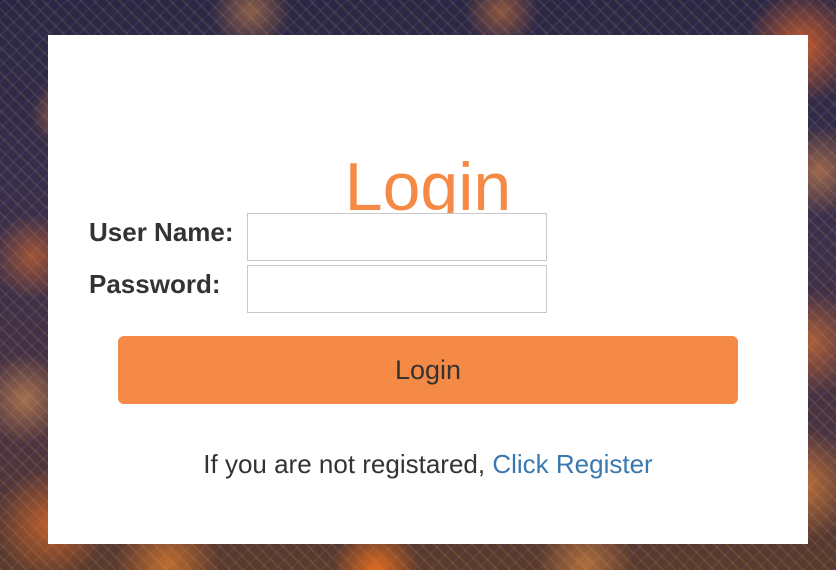  Describe the element at coordinates (344, 464) in the screenshot. I see `register-prompt-text: If you are not registared,` at that location.